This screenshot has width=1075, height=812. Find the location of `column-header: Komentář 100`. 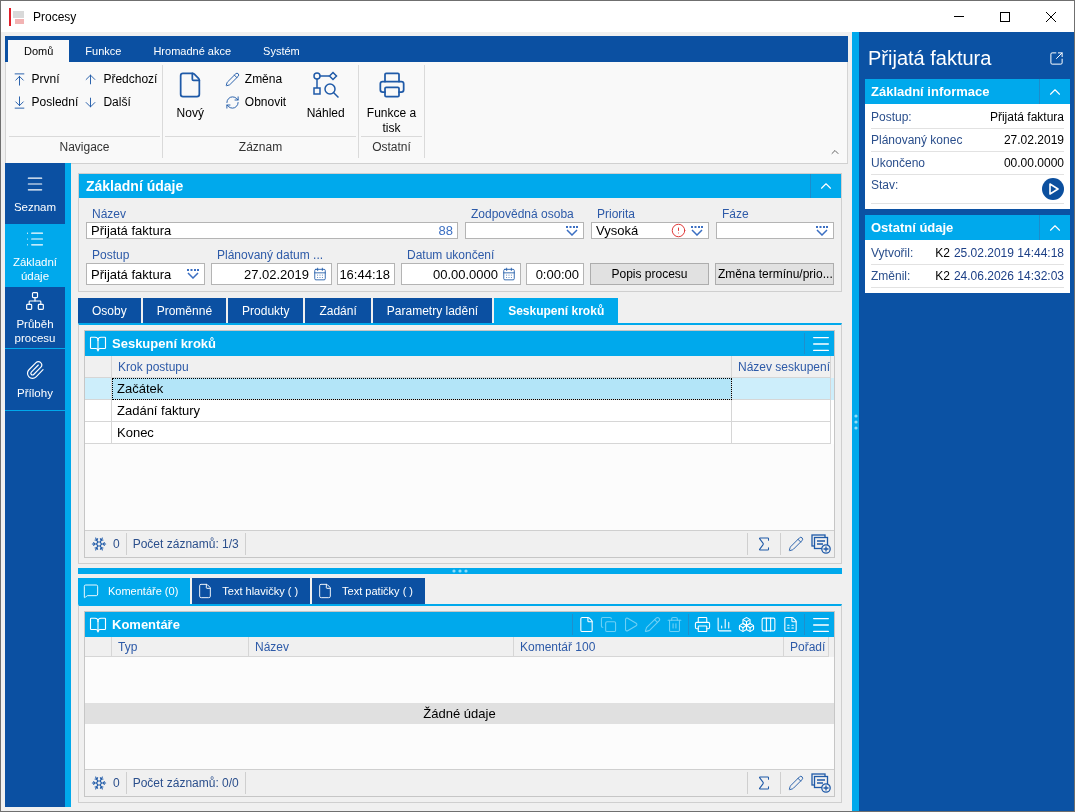

column-header: Komentář 100 is located at coordinates (649, 647).